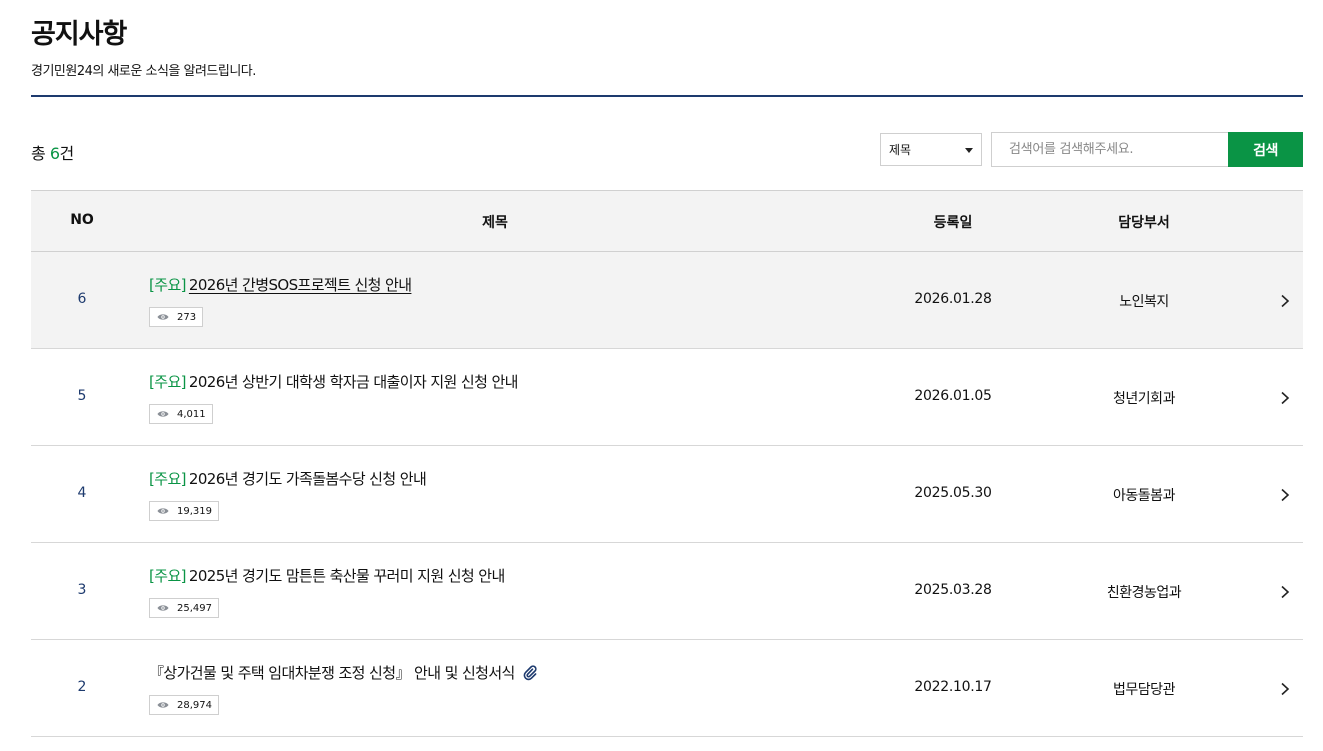  Describe the element at coordinates (176, 317) in the screenshot. I see `view-count: 273` at that location.